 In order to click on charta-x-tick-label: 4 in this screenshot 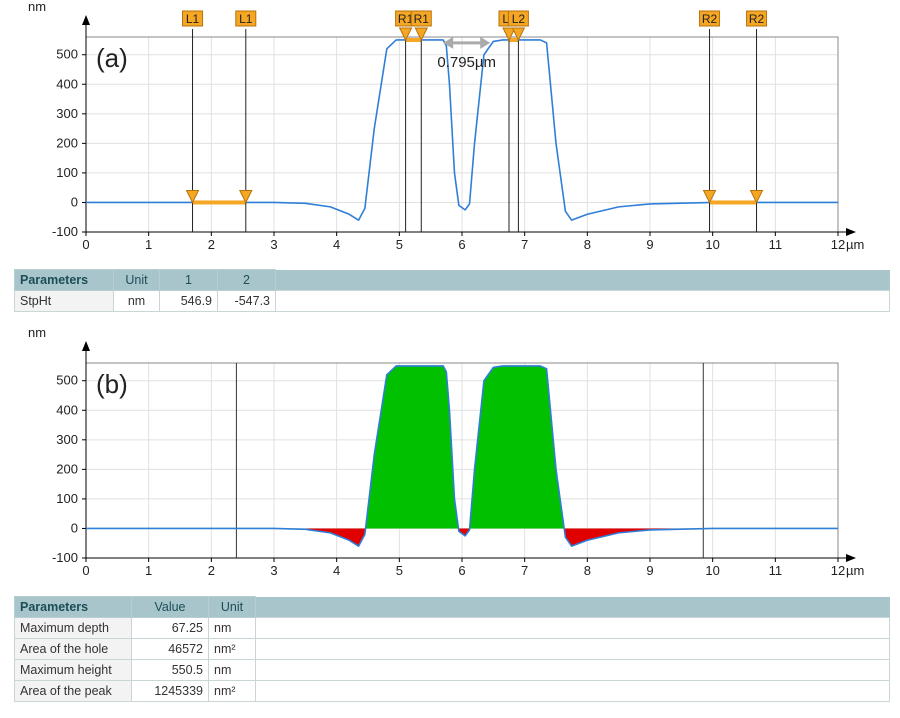, I will do `click(336, 244)`.